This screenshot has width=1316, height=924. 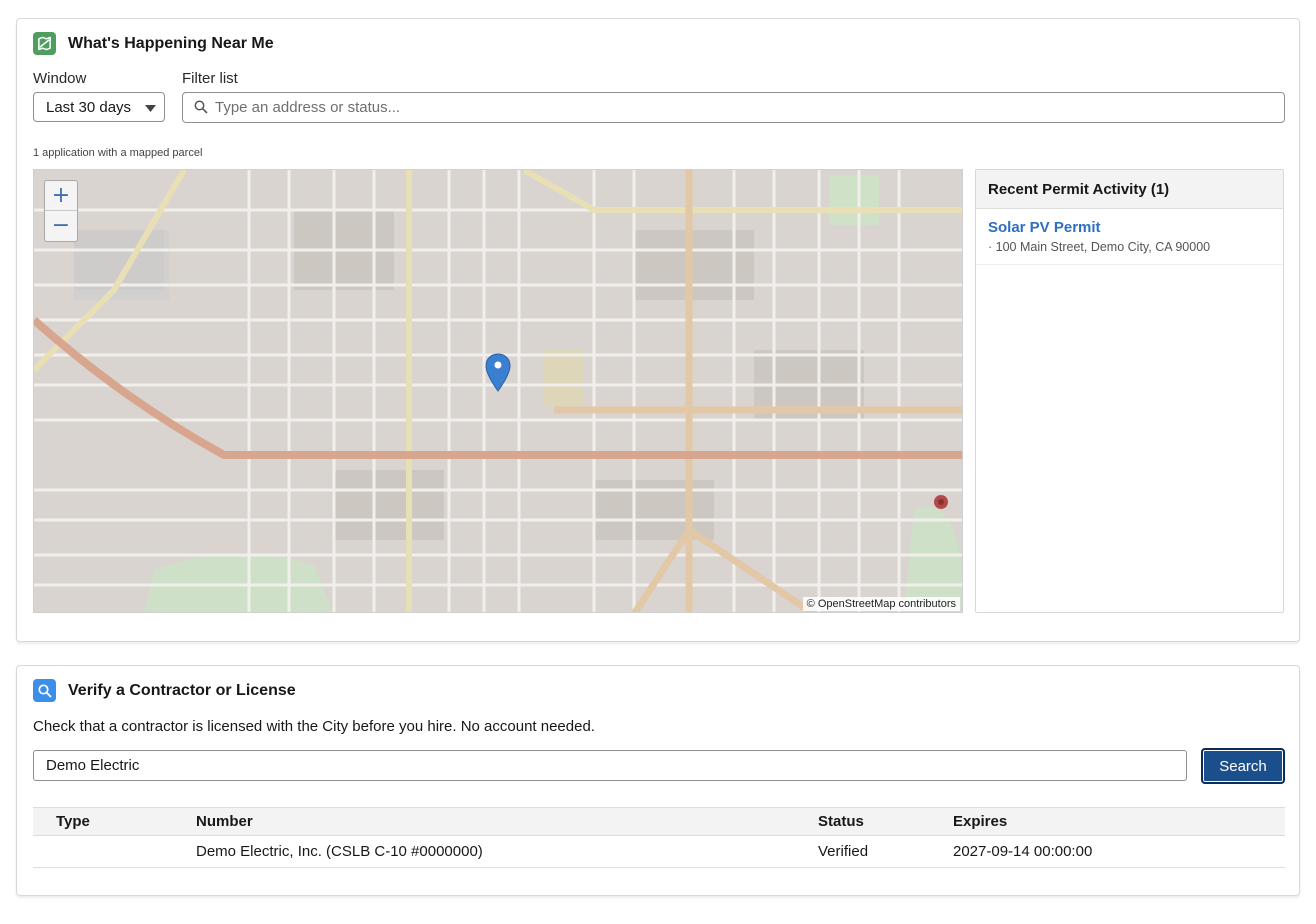 What do you see at coordinates (507, 821) in the screenshot?
I see `column-header-number: Number` at bounding box center [507, 821].